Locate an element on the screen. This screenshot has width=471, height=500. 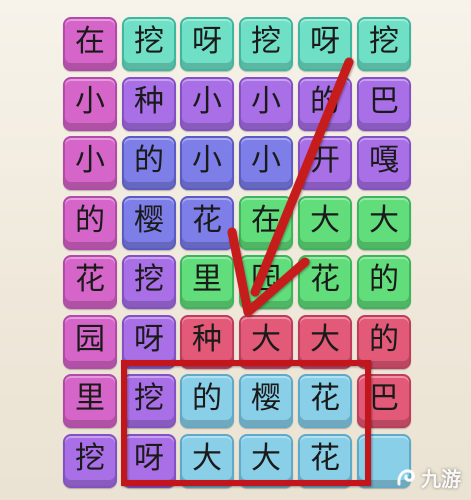
tile-r1-c1: 在 is located at coordinates (90, 44).